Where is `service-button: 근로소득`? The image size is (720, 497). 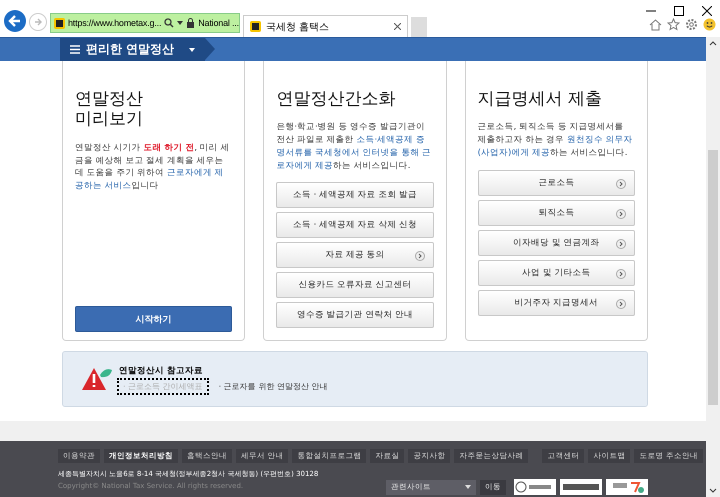 service-button: 근로소득 is located at coordinates (556, 183).